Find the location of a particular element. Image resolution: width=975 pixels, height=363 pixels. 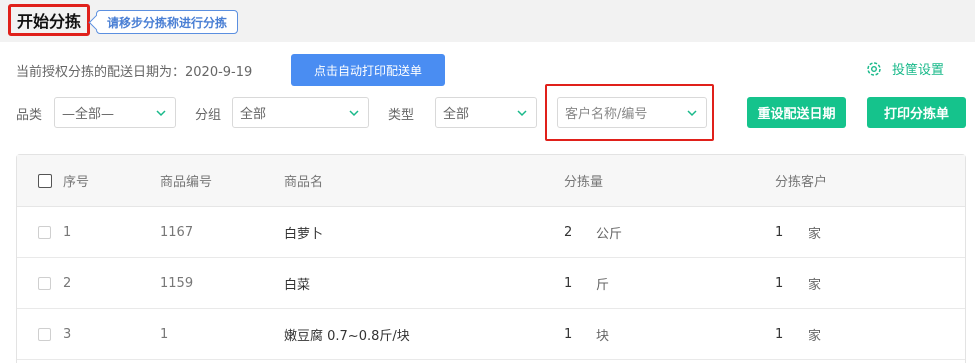

row-index: 3 is located at coordinates (67, 334).